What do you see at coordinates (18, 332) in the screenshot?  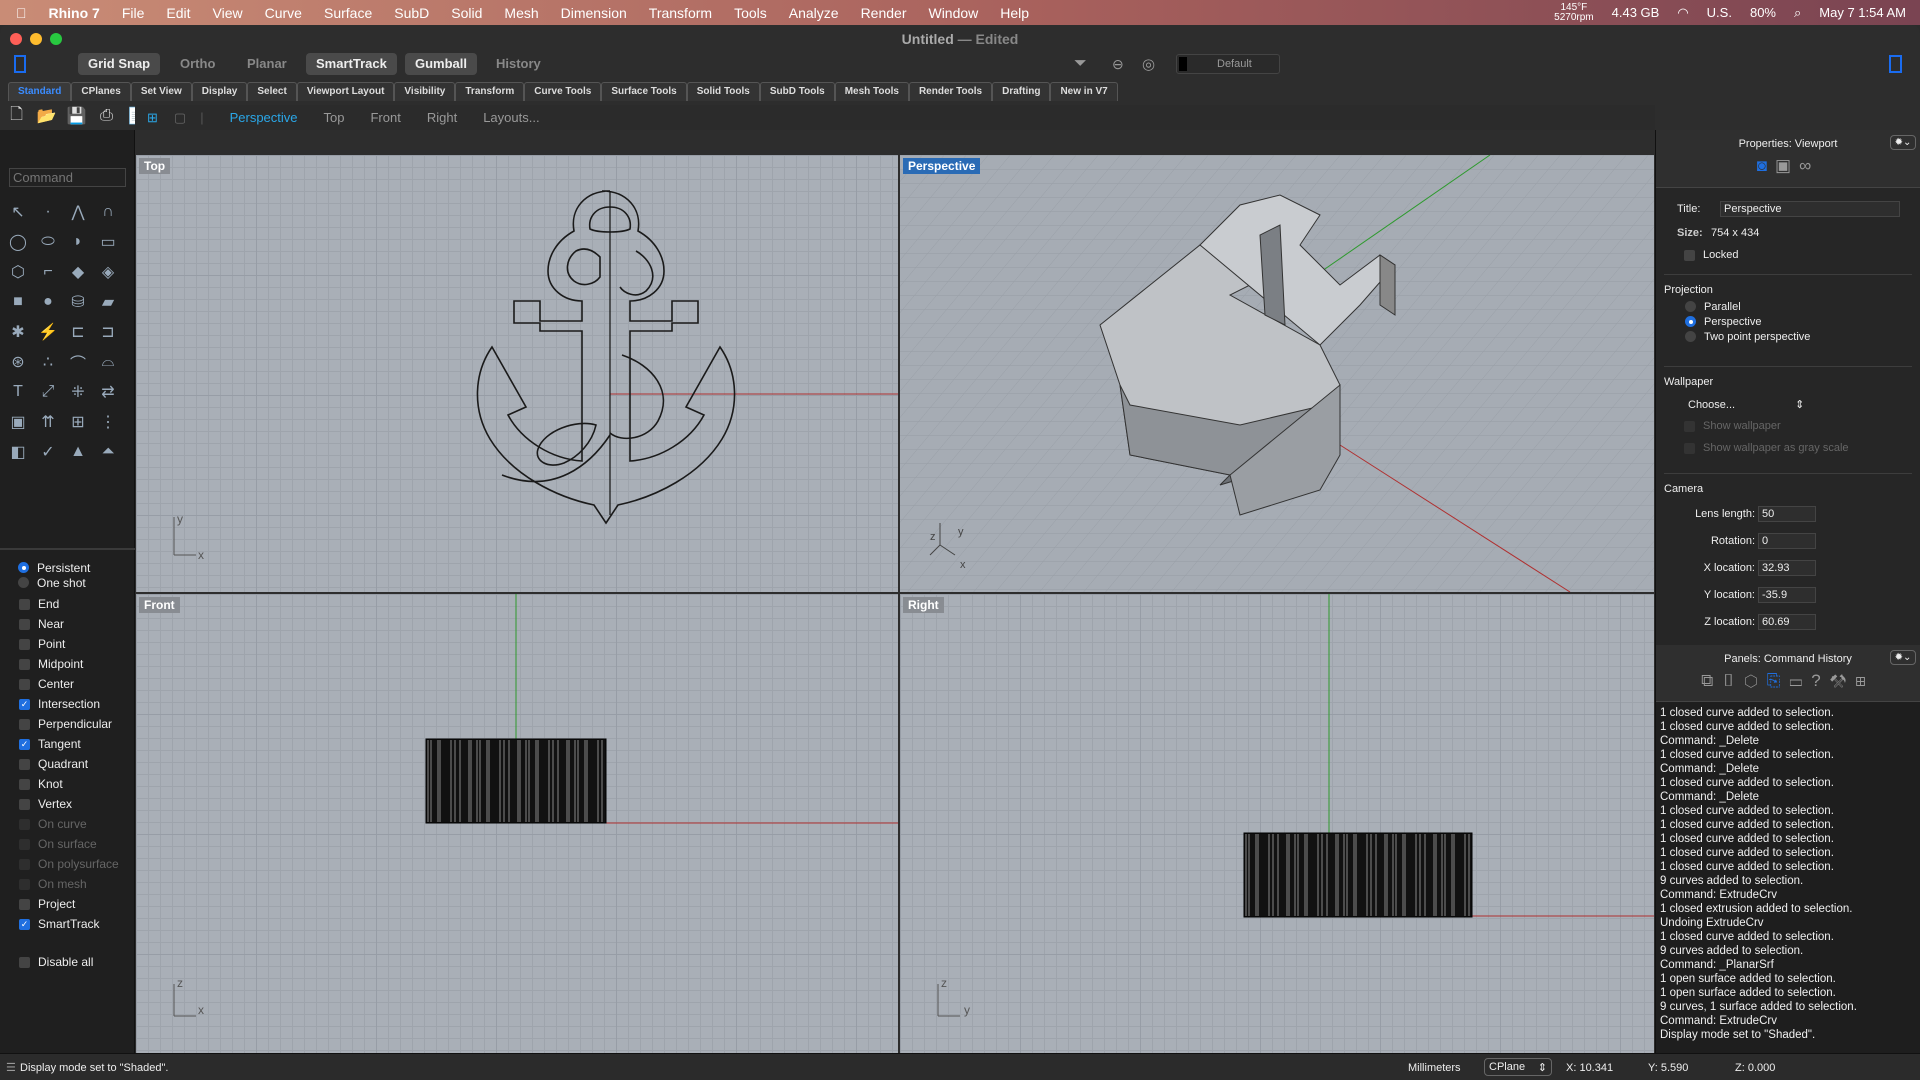 I see `explode-tool-icon: ✱` at bounding box center [18, 332].